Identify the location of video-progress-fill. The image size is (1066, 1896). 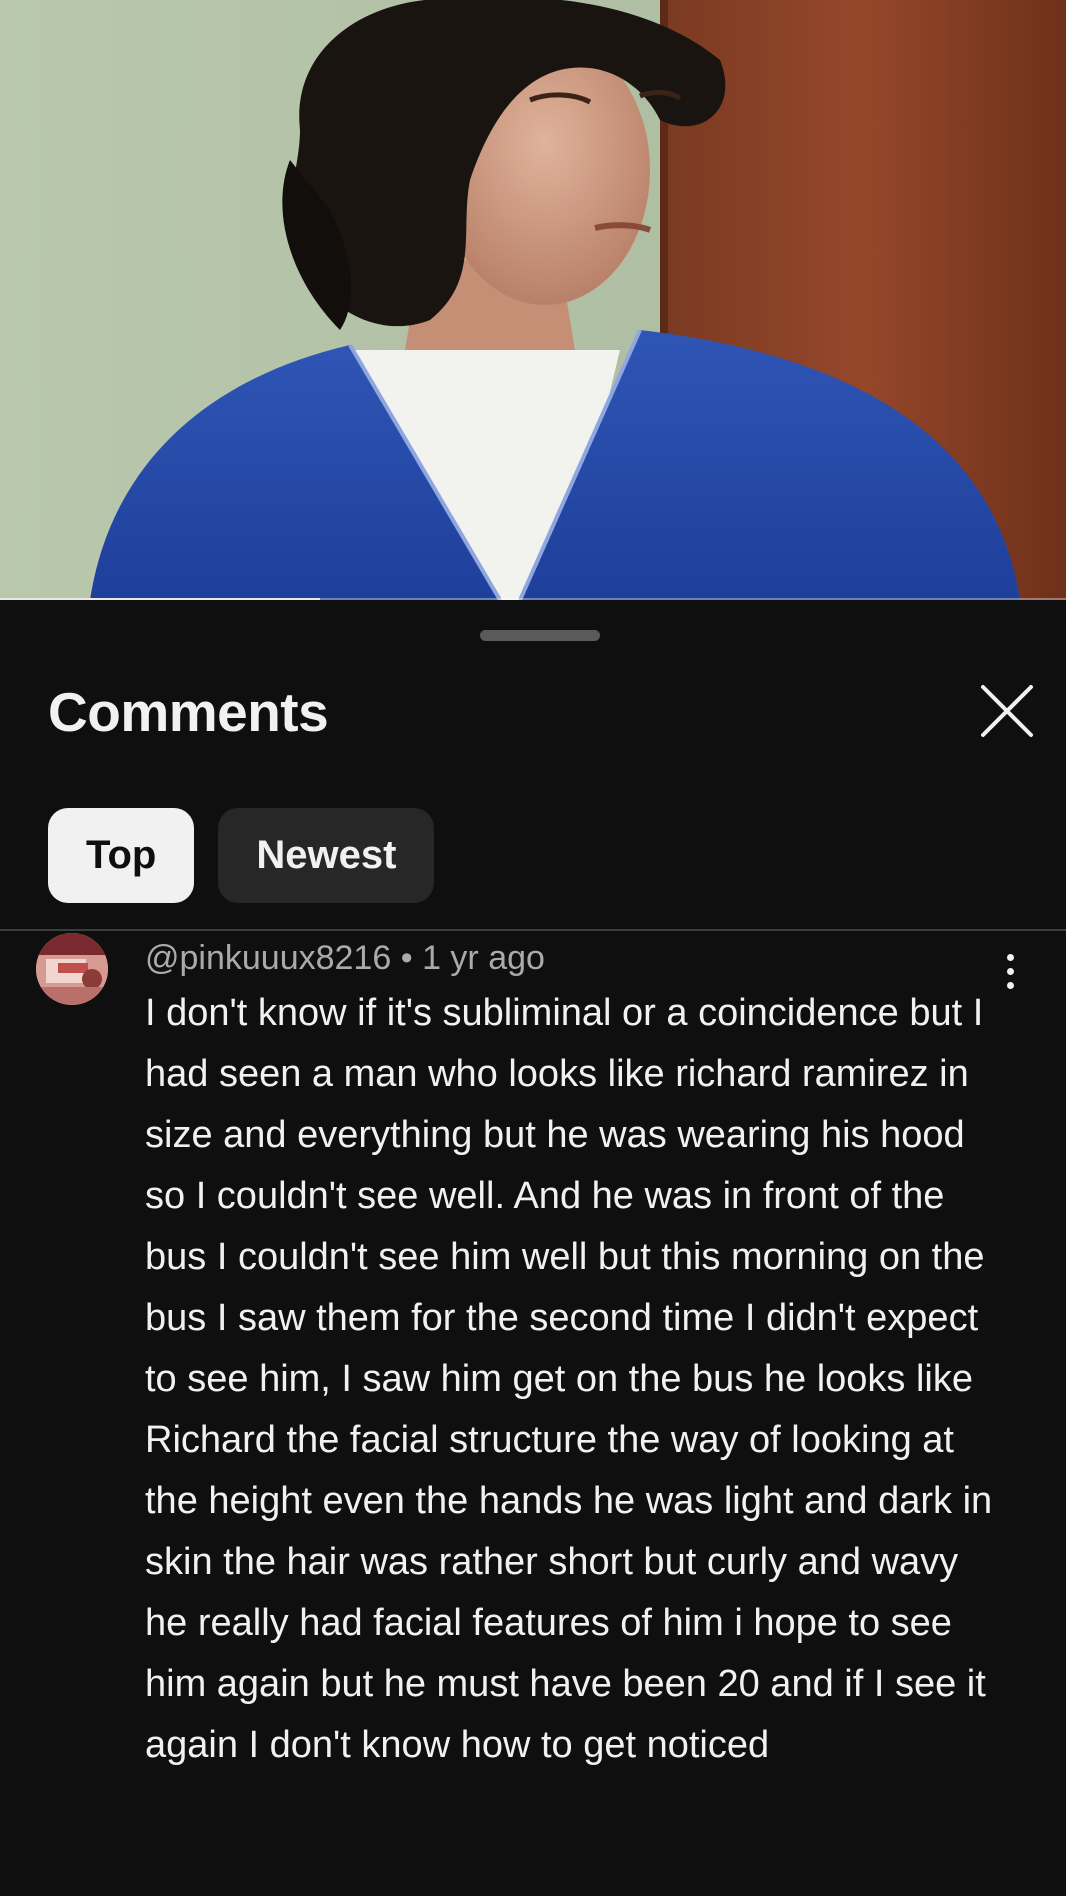
(160, 599).